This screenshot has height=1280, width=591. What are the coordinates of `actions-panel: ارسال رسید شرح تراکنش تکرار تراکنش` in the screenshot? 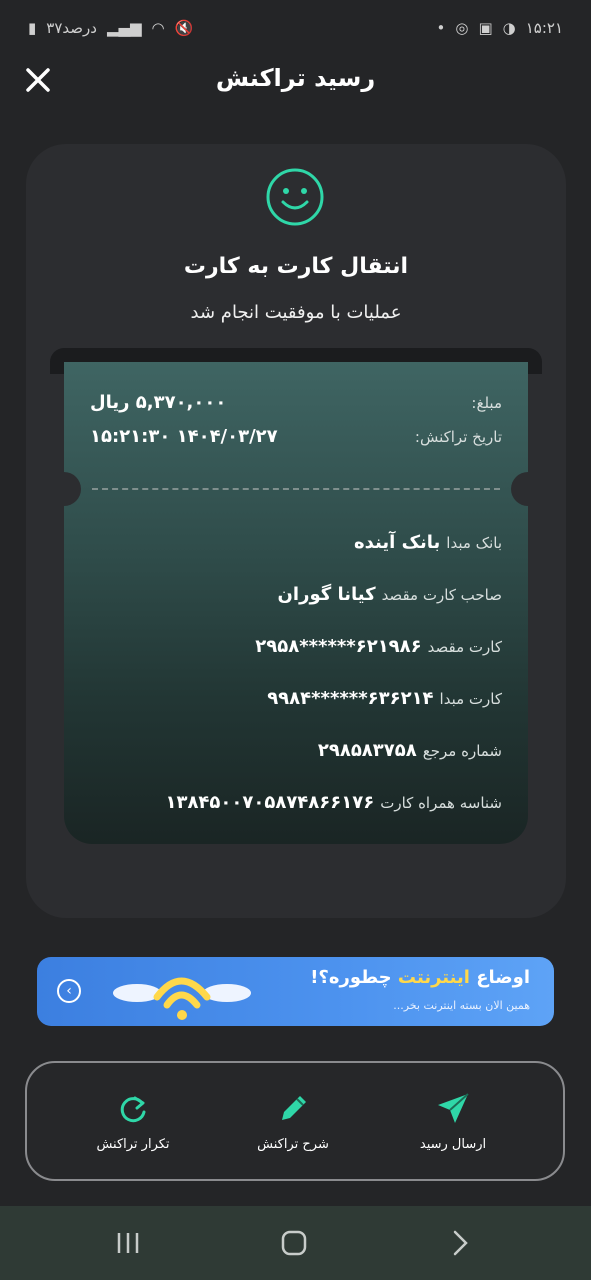 It's located at (295, 1121).